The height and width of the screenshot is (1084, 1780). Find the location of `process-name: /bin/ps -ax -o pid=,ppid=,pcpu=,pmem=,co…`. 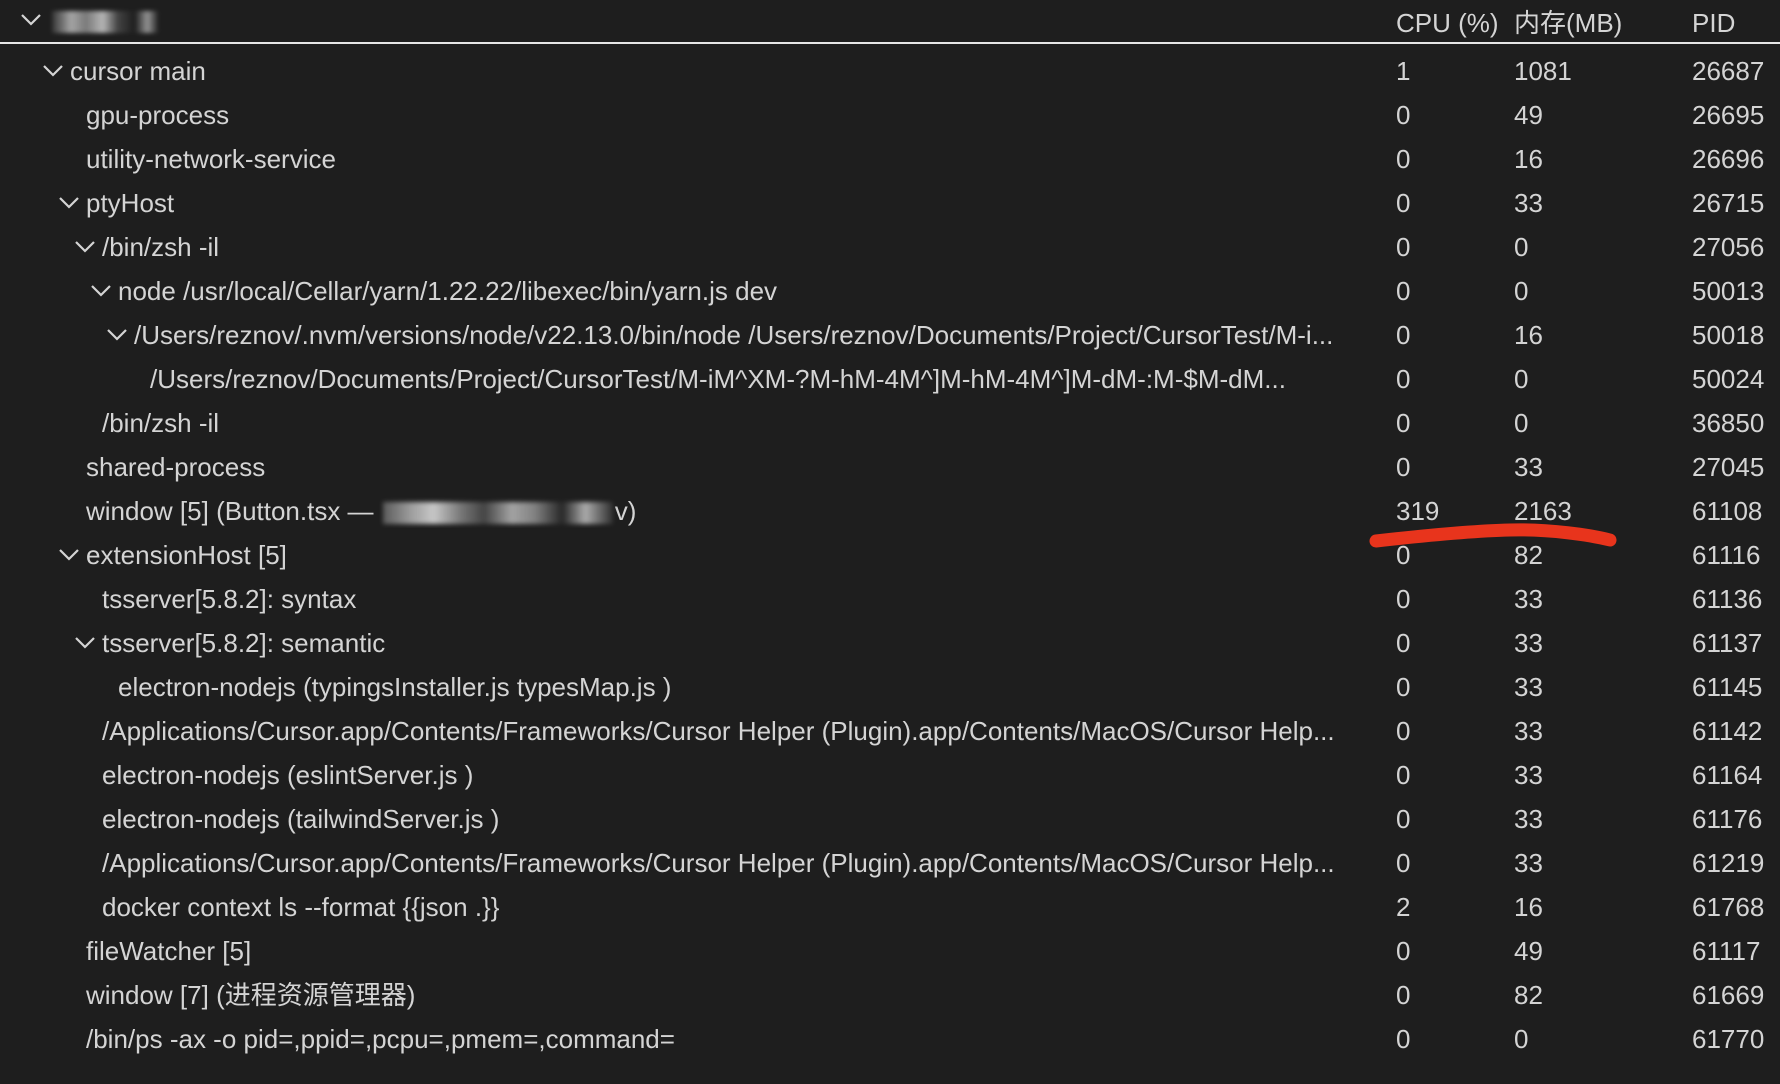

process-name: /bin/ps -ax -o pid=,ppid=,pcpu=,pmem=,co… is located at coordinates (737, 1039).